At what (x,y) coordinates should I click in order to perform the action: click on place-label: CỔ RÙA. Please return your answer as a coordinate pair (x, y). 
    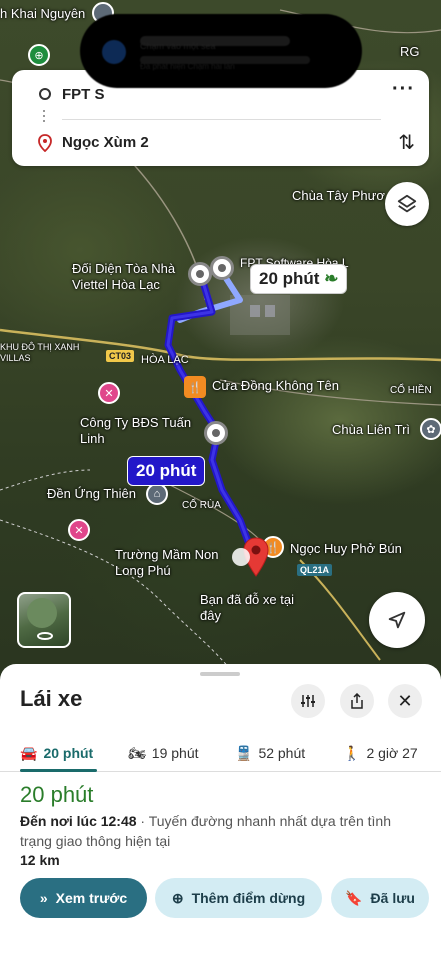
    Looking at the image, I should click on (201, 505).